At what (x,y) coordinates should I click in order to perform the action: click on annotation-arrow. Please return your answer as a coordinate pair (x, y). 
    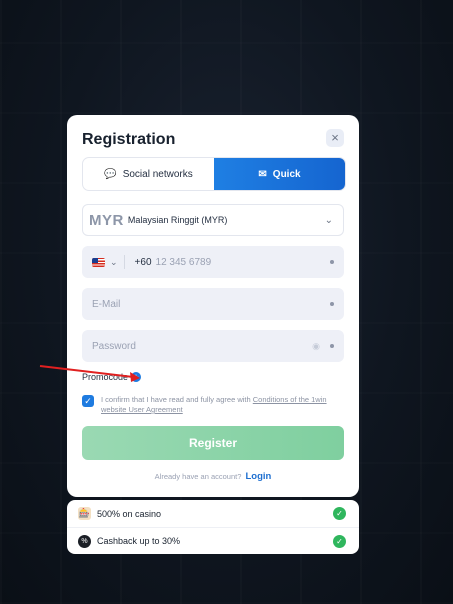
    Looking at the image, I should click on (89, 373).